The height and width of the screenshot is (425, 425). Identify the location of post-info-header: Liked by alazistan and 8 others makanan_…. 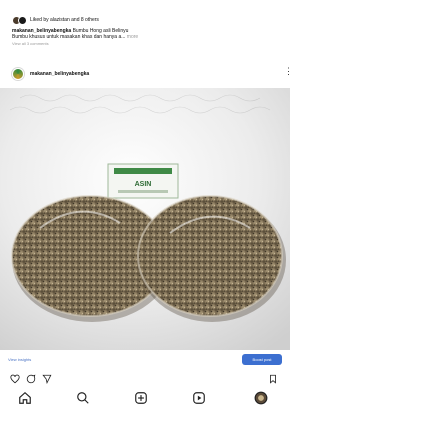
(212, 30).